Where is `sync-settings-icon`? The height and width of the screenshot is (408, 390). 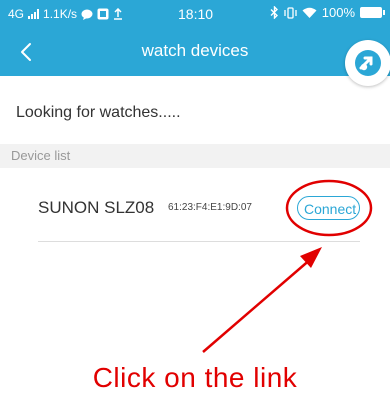
sync-settings-icon is located at coordinates (368, 63).